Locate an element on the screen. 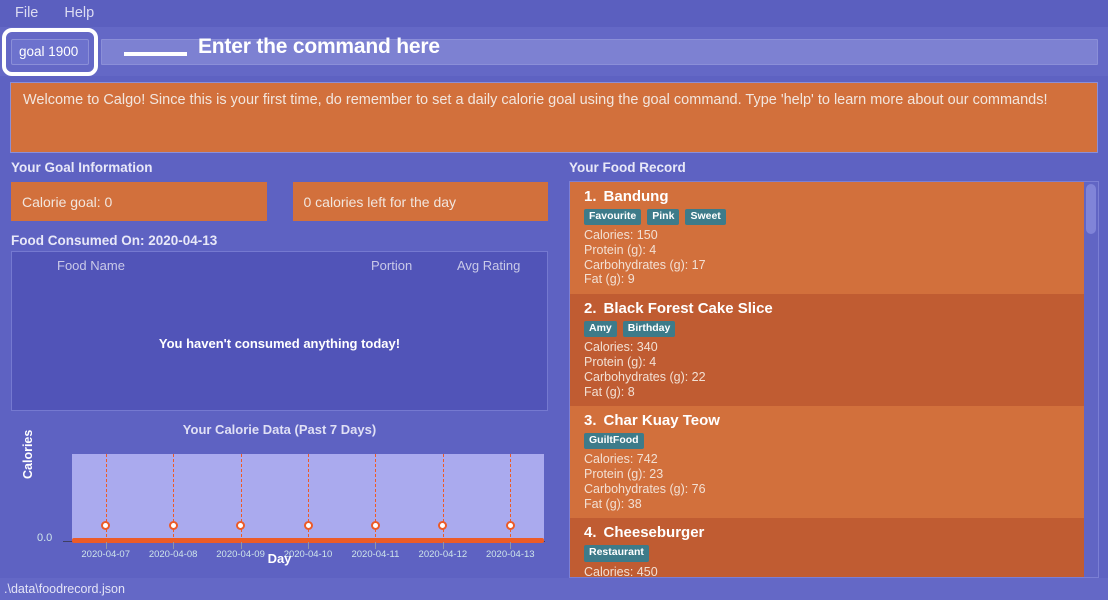  food-card-calories: Calories: 450 is located at coordinates (621, 571).